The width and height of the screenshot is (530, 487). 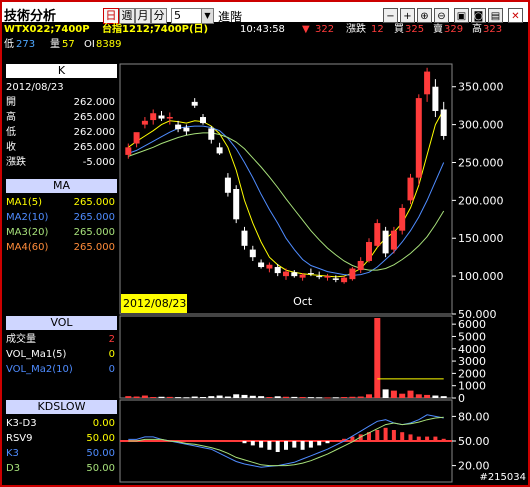 I want to click on volume-axis-label: 0, so click(x=461, y=398).